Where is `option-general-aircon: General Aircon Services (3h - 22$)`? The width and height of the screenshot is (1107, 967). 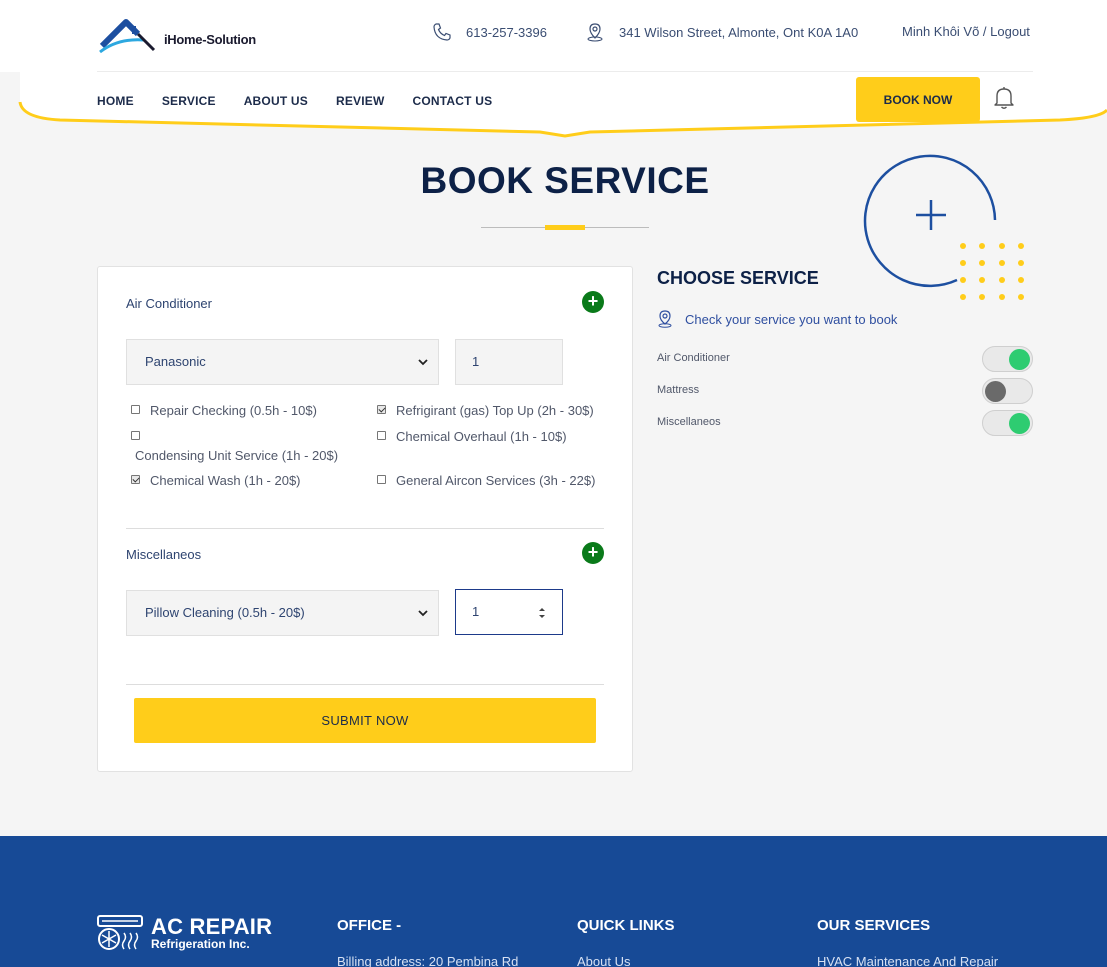 option-general-aircon: General Aircon Services (3h - 22$) is located at coordinates (486, 480).